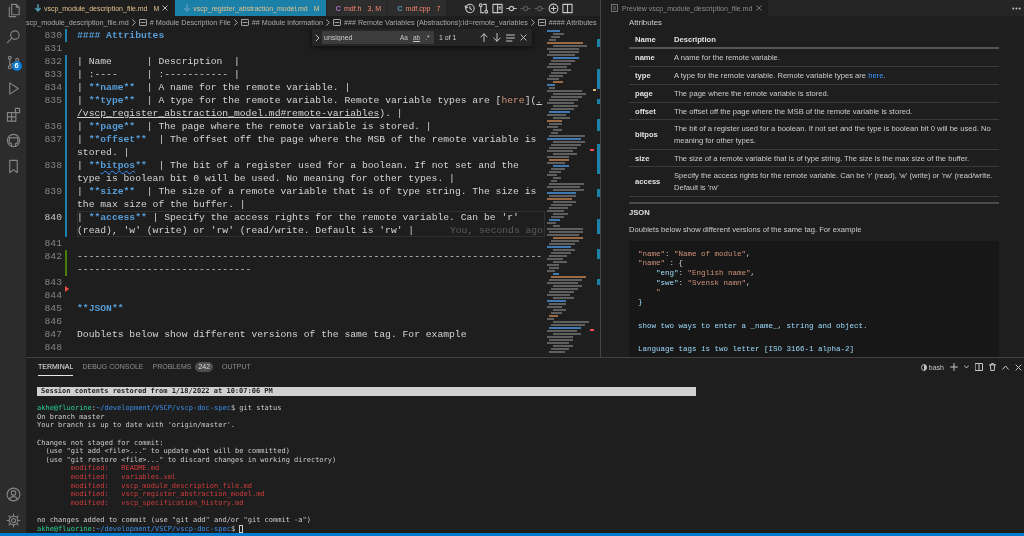  Describe the element at coordinates (307, 191) in the screenshot. I see `code-line: | **size** | The size of a remote variable that is of type string. The size is` at that location.